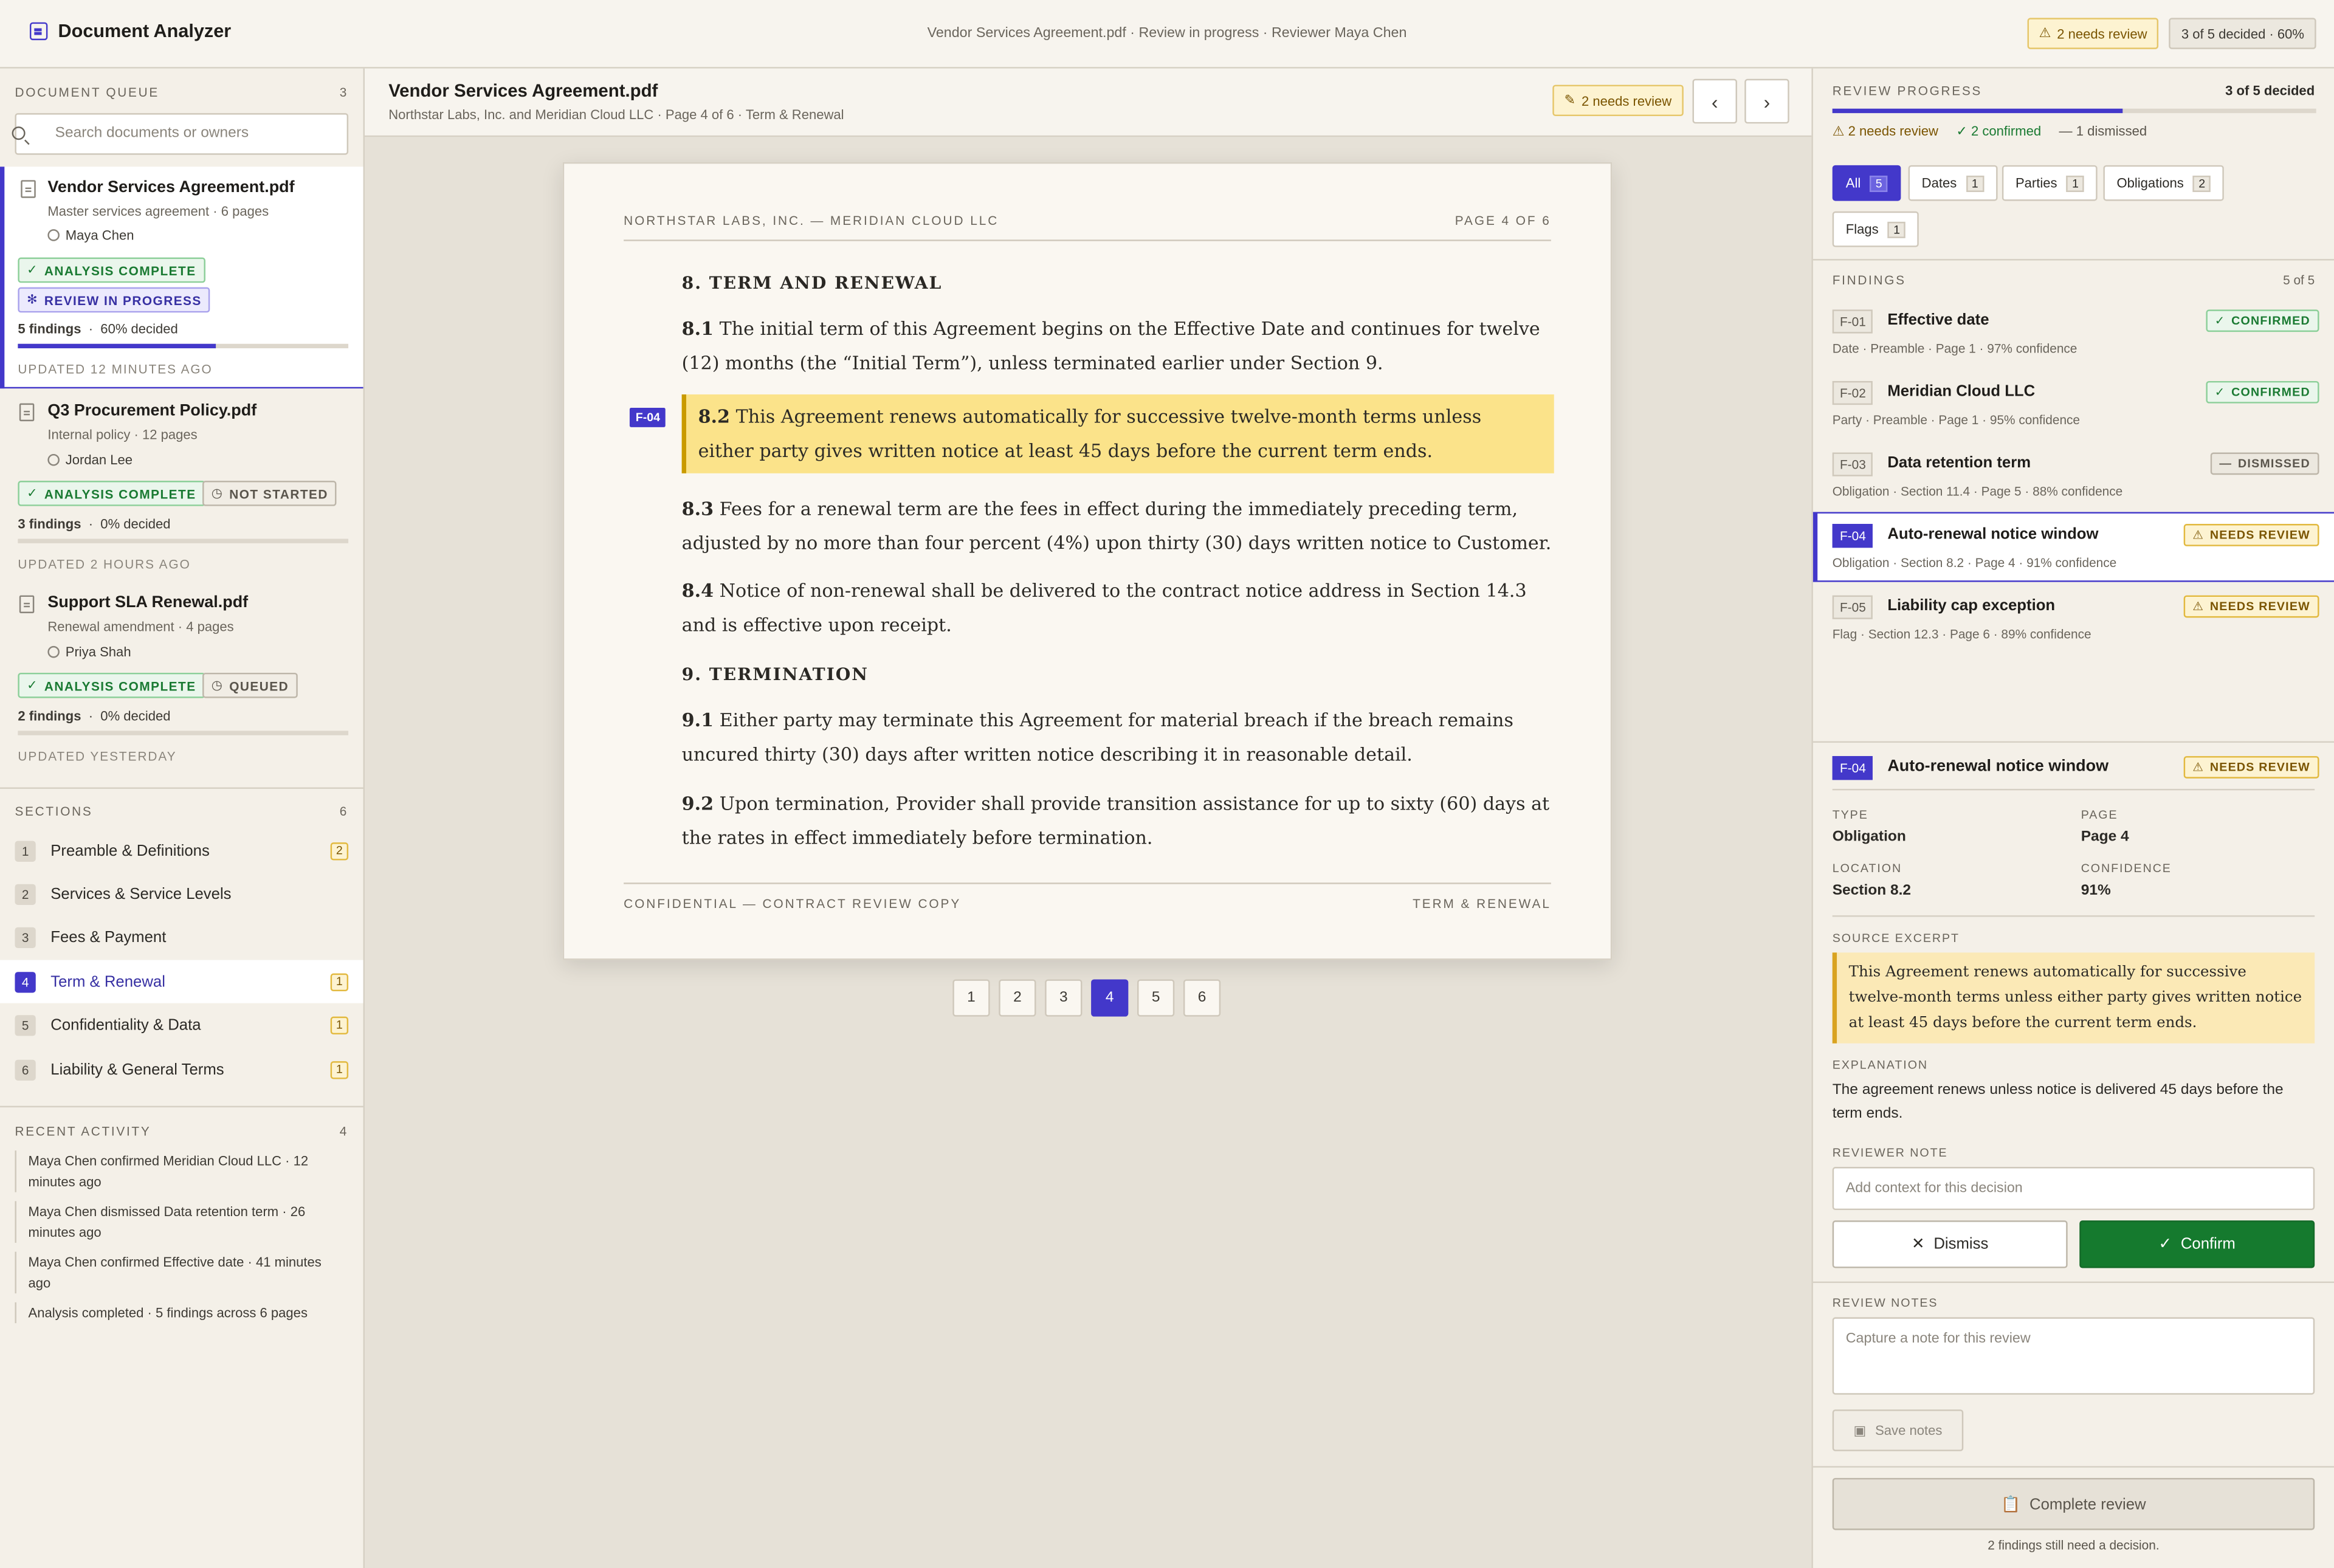 This screenshot has height=1568, width=2334. Describe the element at coordinates (181, 92) in the screenshot. I see `queue-header: DOCUMENT QUEUE 3` at that location.